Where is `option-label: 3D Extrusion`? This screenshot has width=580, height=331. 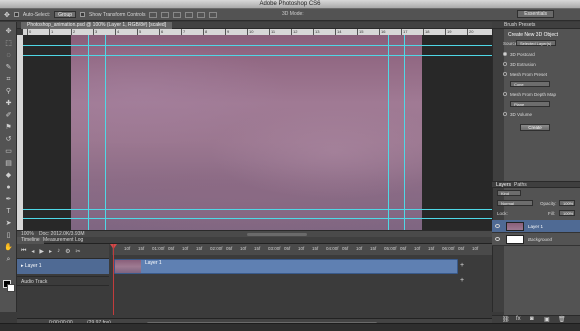
option-label: 3D Extrusion is located at coordinates (523, 64).